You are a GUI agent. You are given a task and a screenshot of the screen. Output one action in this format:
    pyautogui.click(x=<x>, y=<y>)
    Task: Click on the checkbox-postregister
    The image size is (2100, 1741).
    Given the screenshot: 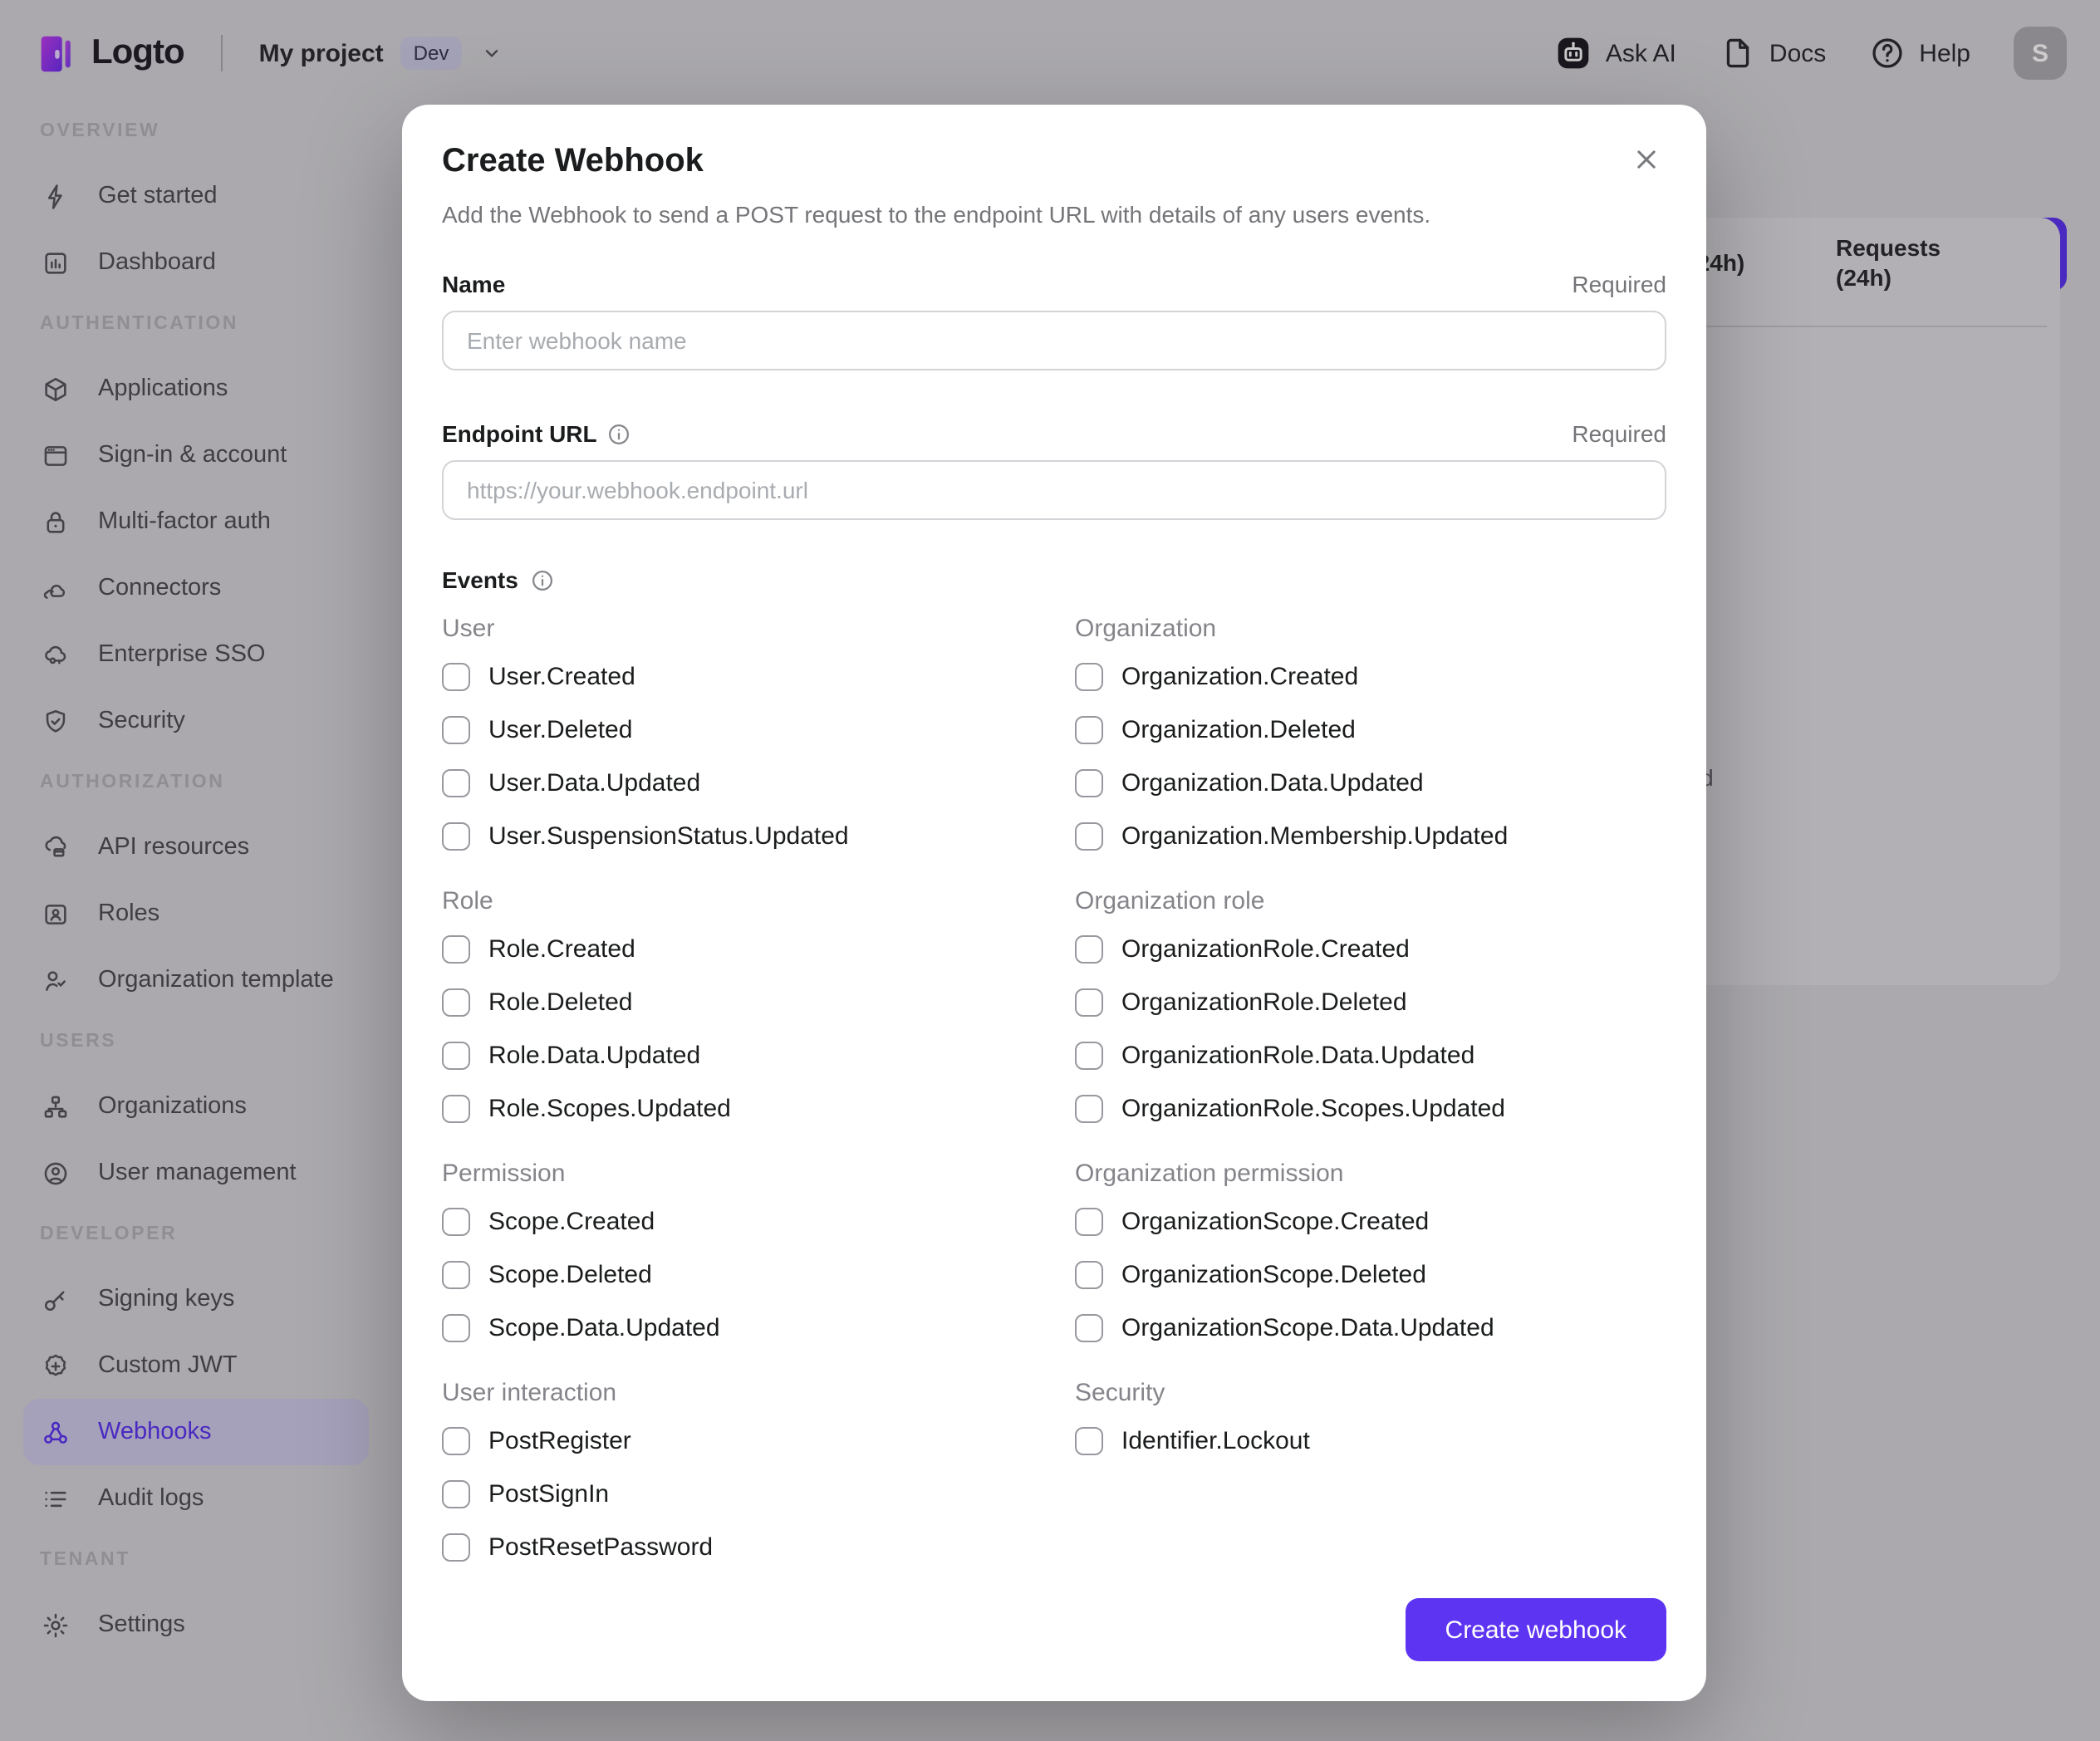 What is the action you would take?
    pyautogui.click(x=456, y=1440)
    